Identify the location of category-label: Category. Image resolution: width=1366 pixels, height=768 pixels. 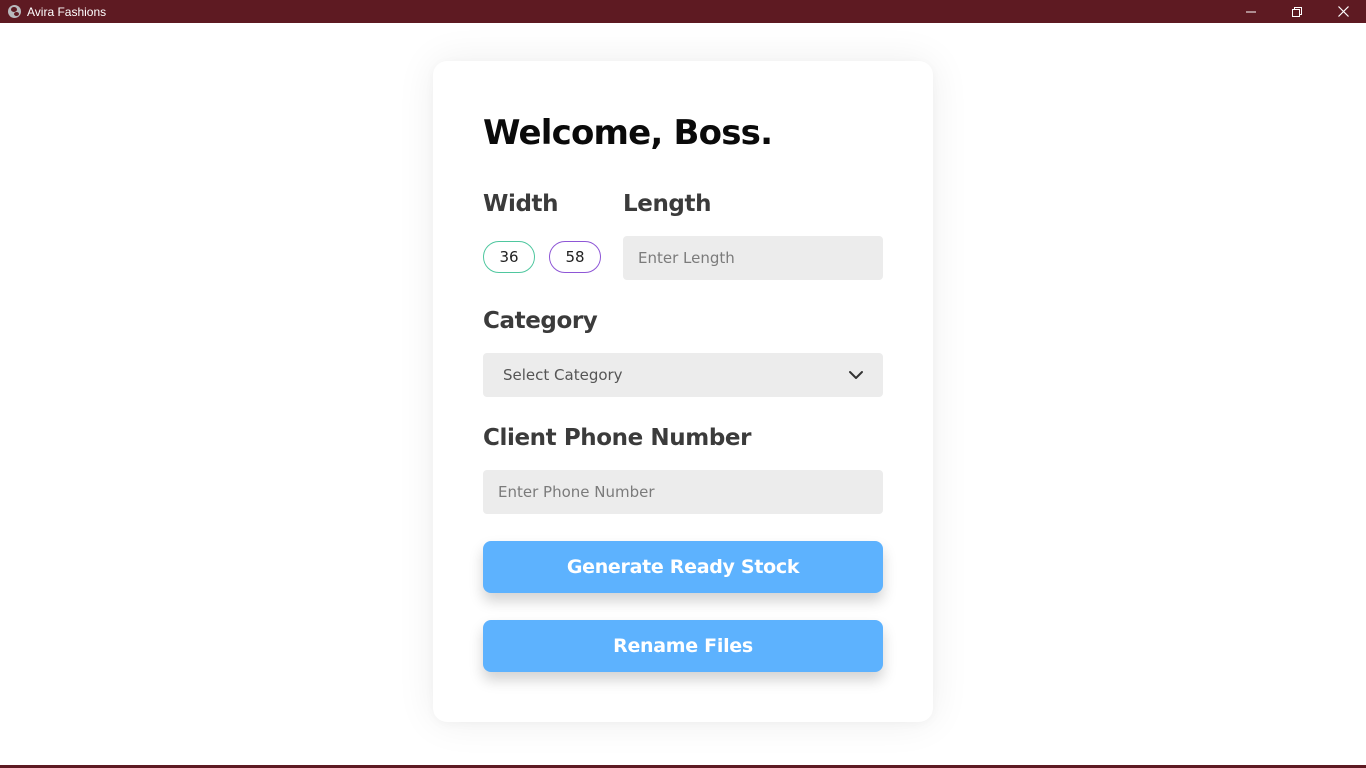
(540, 321).